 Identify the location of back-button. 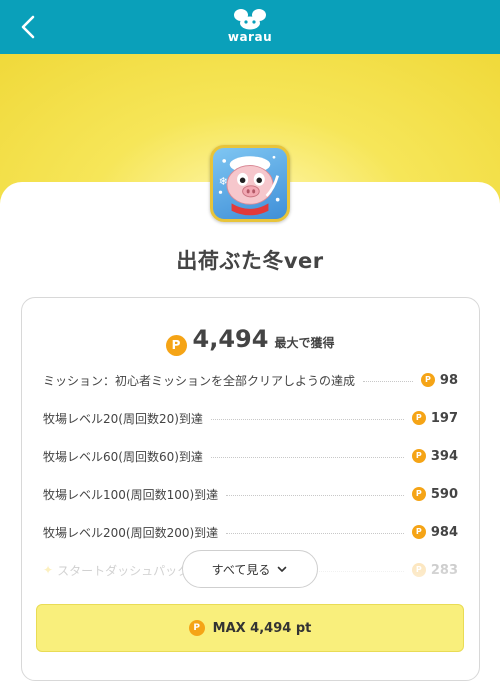
(29, 27).